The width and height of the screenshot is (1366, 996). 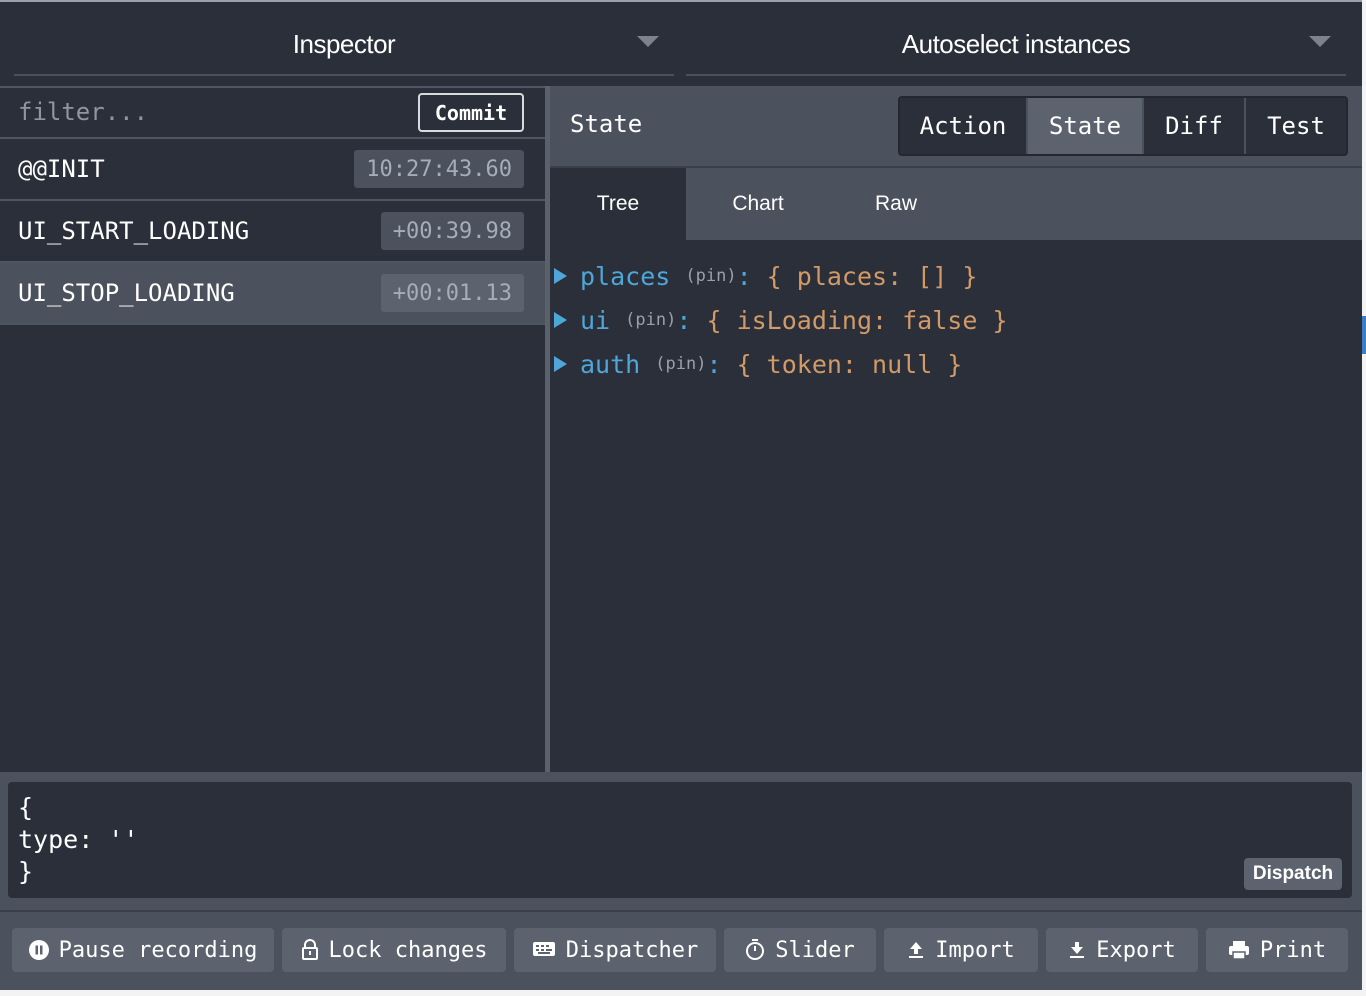 What do you see at coordinates (916, 950) in the screenshot?
I see `upload-icon` at bounding box center [916, 950].